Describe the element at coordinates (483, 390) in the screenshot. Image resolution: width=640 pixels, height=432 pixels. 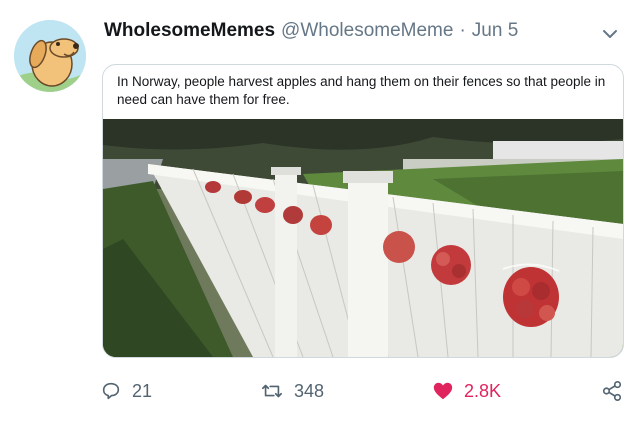
I see `like-count: 2.8K` at that location.